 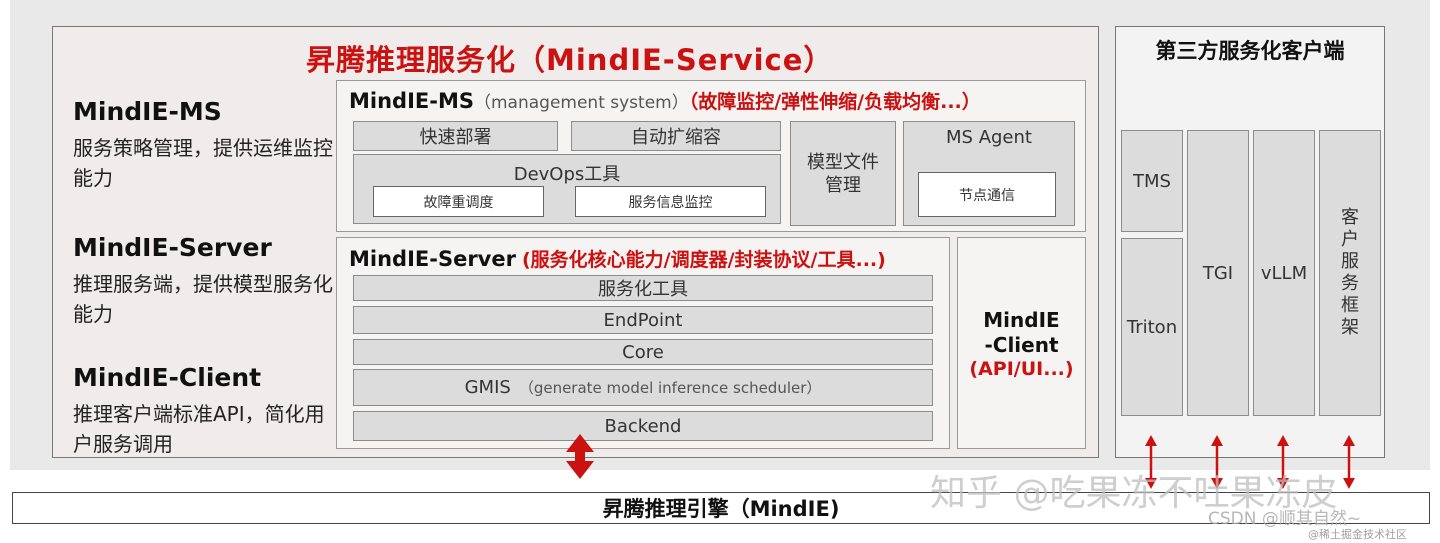 I want to click on arrows-layer, so click(x=960, y=461).